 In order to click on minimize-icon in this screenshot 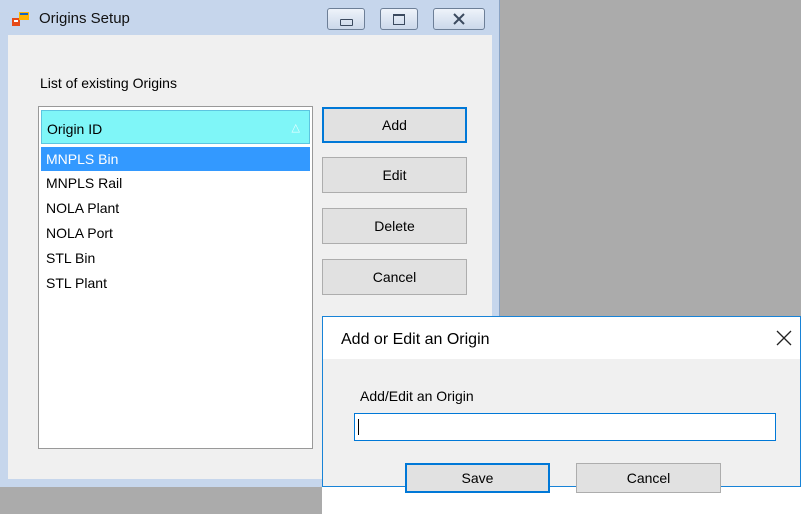, I will do `click(346, 22)`.